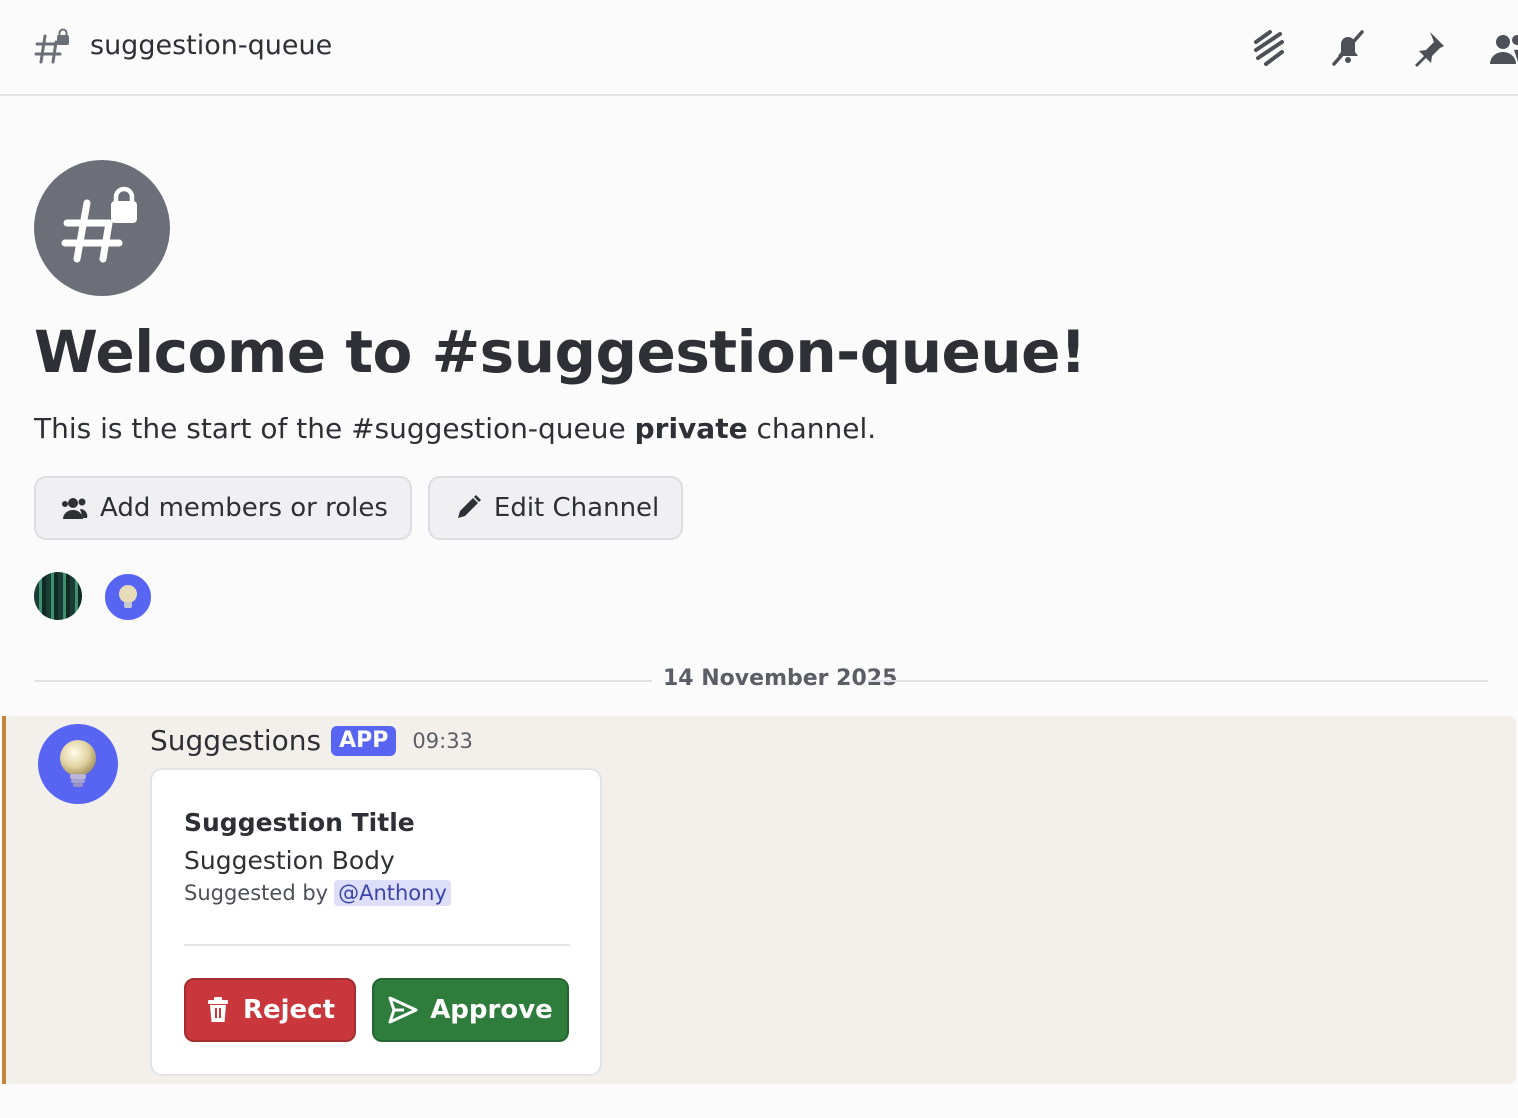  Describe the element at coordinates (1381, 48) in the screenshot. I see `header-actions` at that location.